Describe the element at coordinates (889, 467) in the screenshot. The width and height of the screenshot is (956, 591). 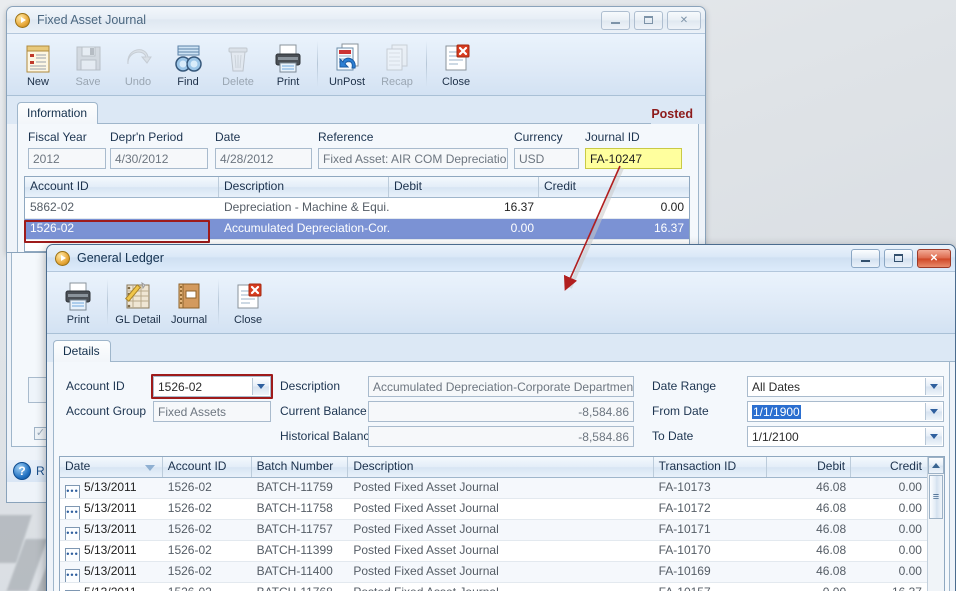
I see `gl-col-credit: Credit` at that location.